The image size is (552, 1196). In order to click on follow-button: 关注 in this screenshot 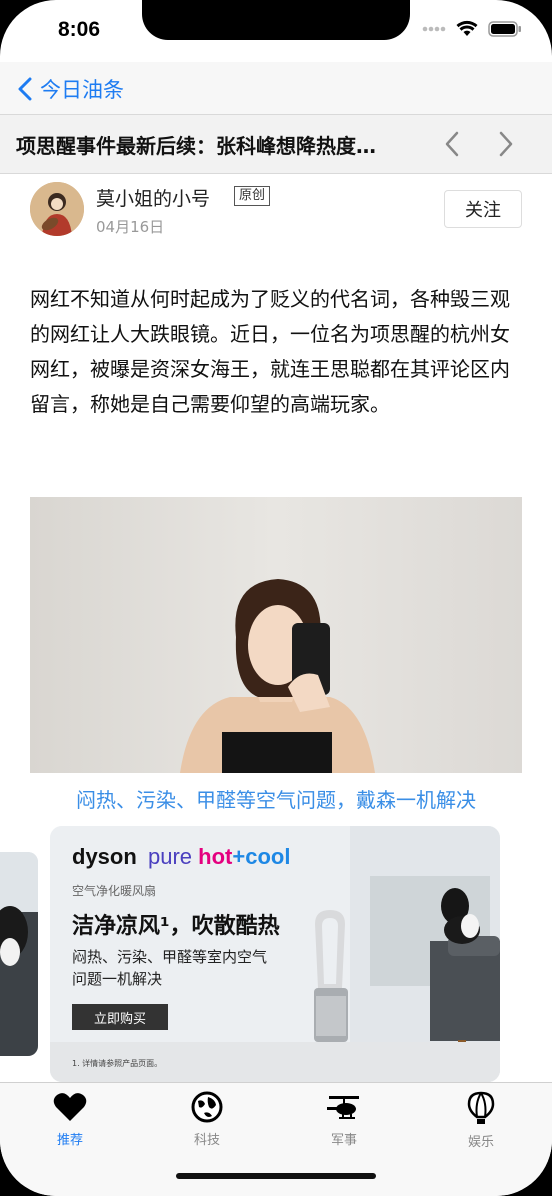, I will do `click(483, 209)`.